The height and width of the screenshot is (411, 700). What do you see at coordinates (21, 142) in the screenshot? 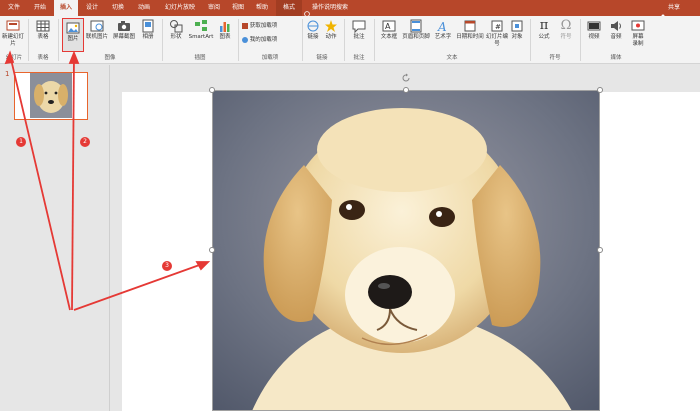
I see `annotation-badge-1: 1` at bounding box center [21, 142].